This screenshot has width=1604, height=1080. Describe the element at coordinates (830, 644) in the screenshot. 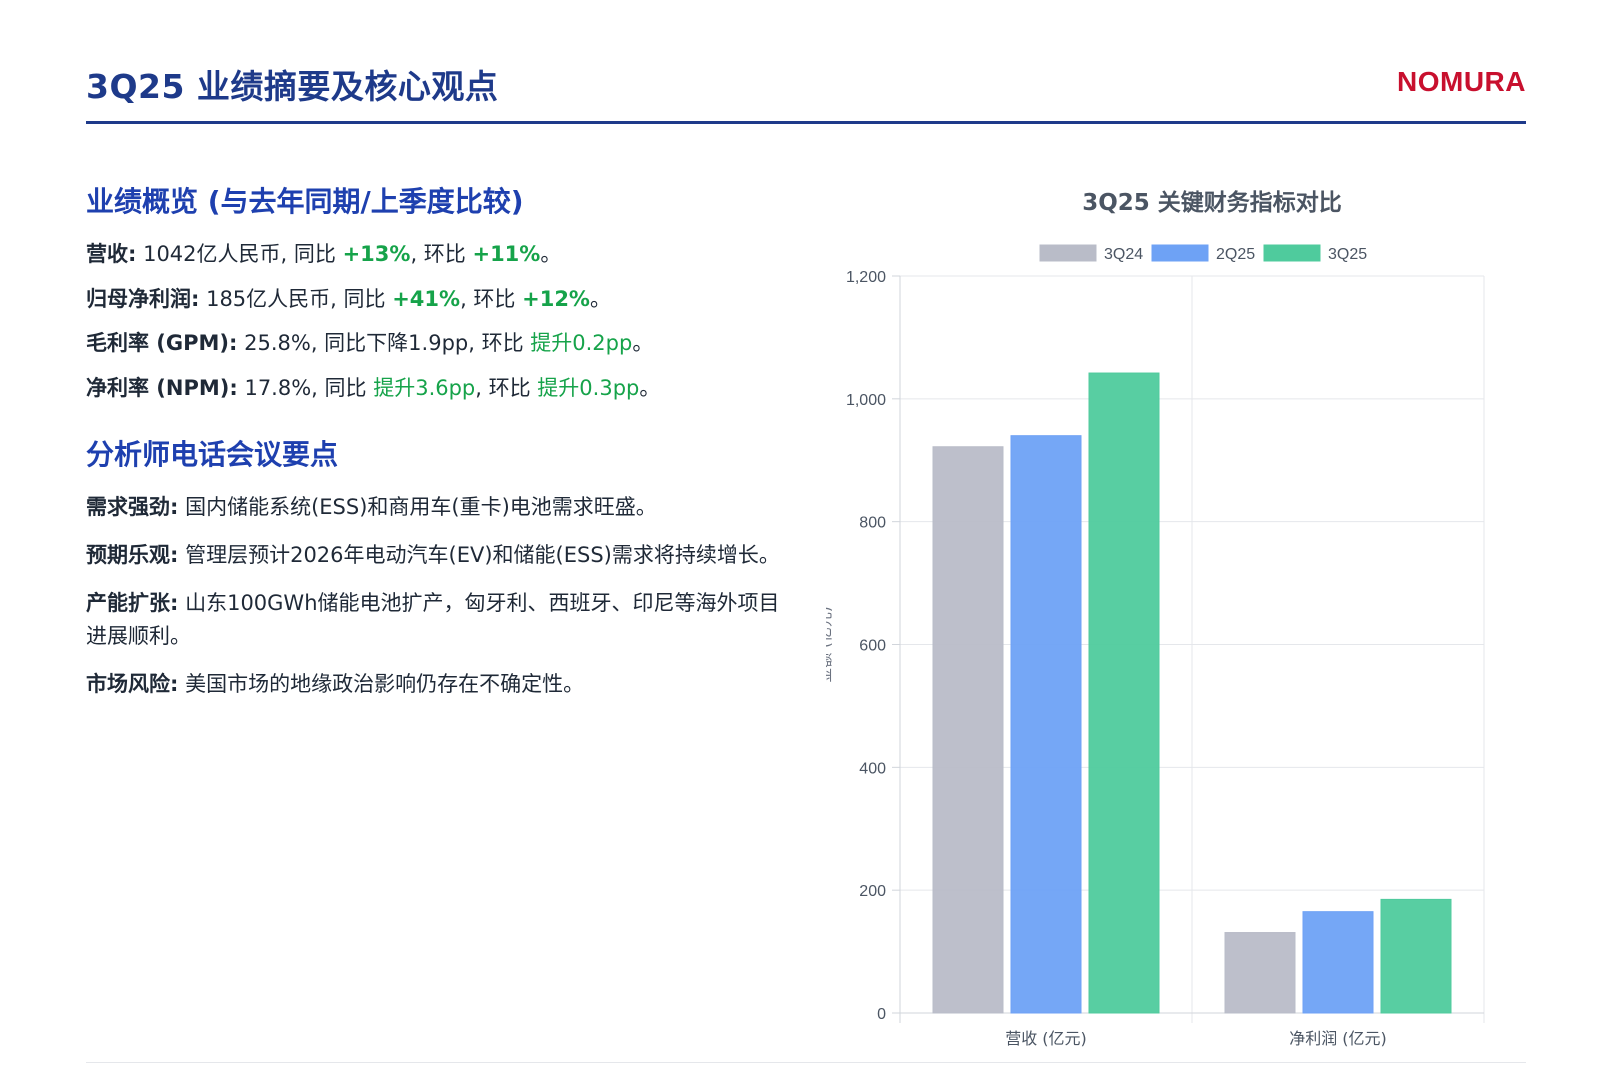

I see `y-axis-title: 金额 (亿元)` at that location.